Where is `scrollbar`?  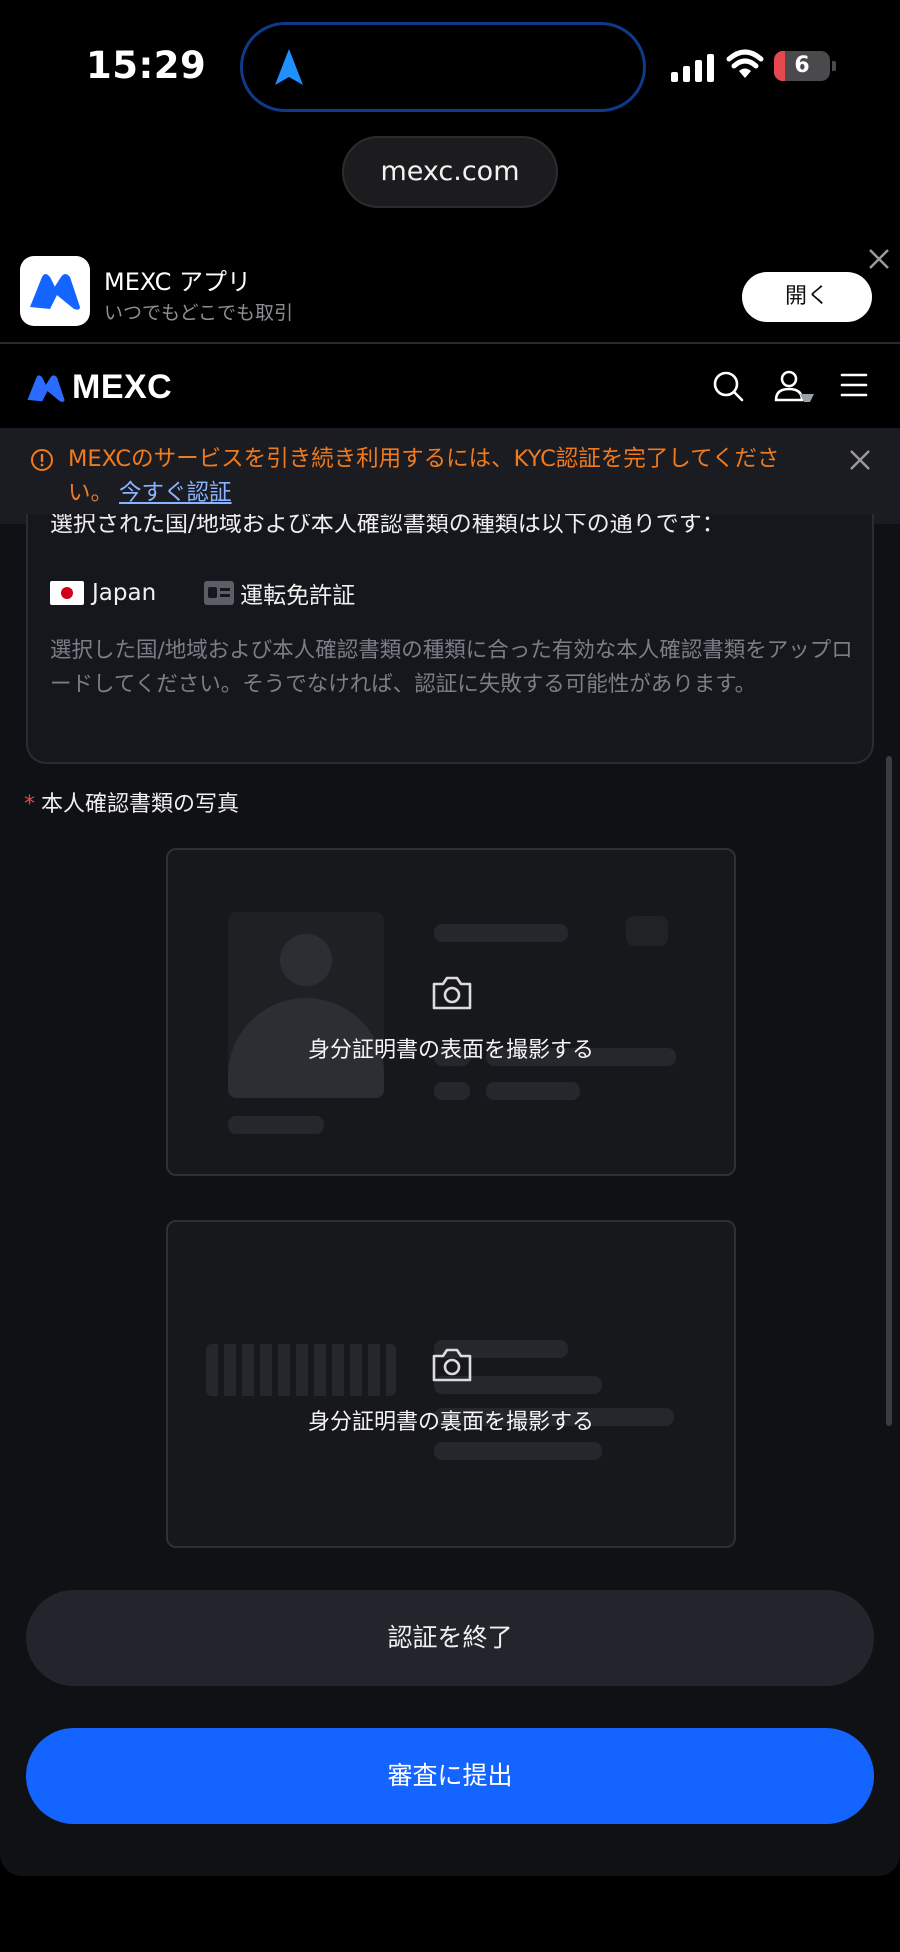
scrollbar is located at coordinates (889, 1091).